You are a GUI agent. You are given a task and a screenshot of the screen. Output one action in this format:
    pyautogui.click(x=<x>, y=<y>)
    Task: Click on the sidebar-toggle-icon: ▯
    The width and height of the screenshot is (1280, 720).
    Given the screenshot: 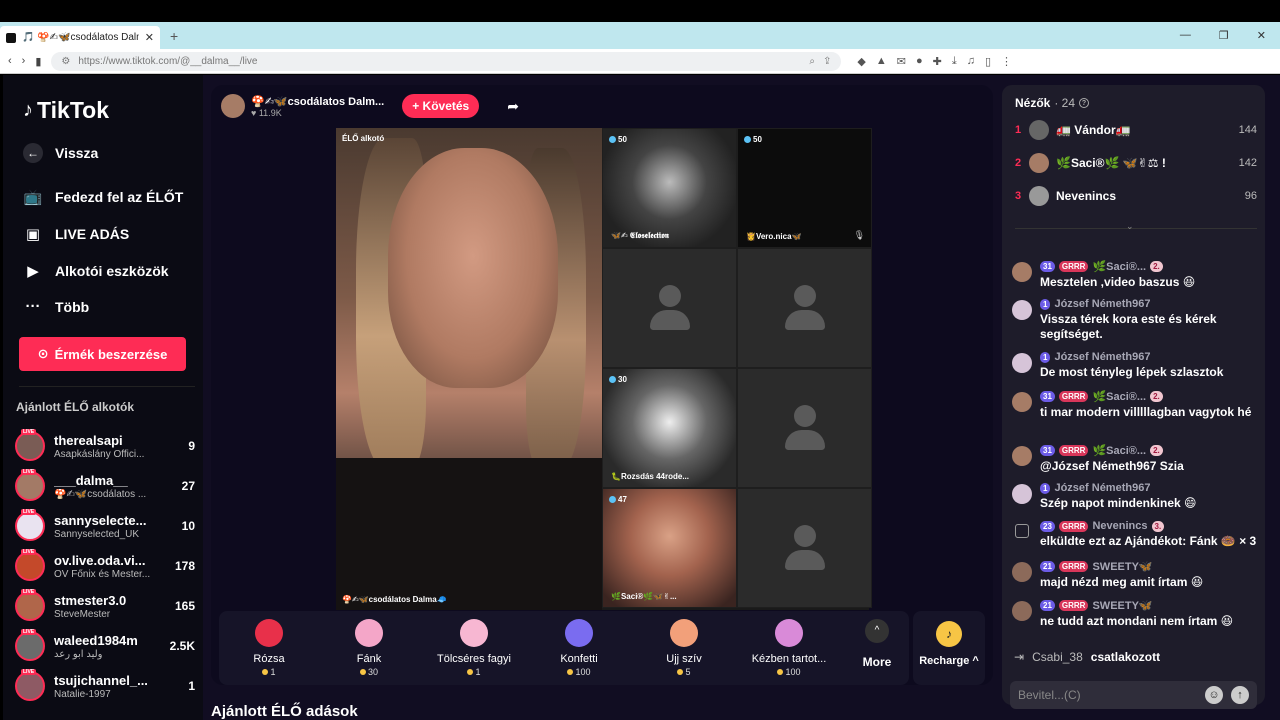 What is the action you would take?
    pyautogui.click(x=988, y=61)
    